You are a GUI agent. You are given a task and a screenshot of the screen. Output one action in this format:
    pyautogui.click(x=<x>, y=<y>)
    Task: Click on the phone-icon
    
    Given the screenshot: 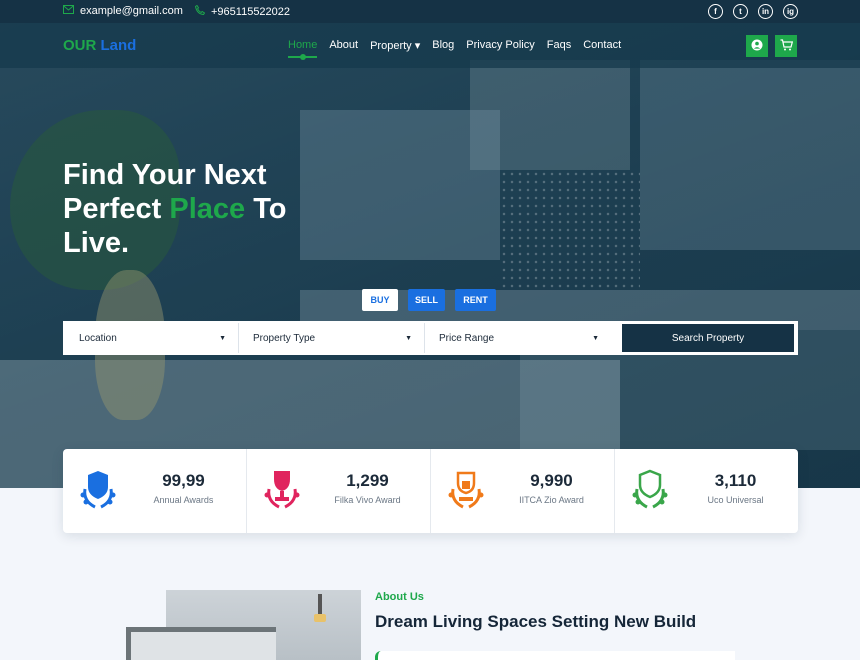 What is the action you would take?
    pyautogui.click(x=200, y=11)
    